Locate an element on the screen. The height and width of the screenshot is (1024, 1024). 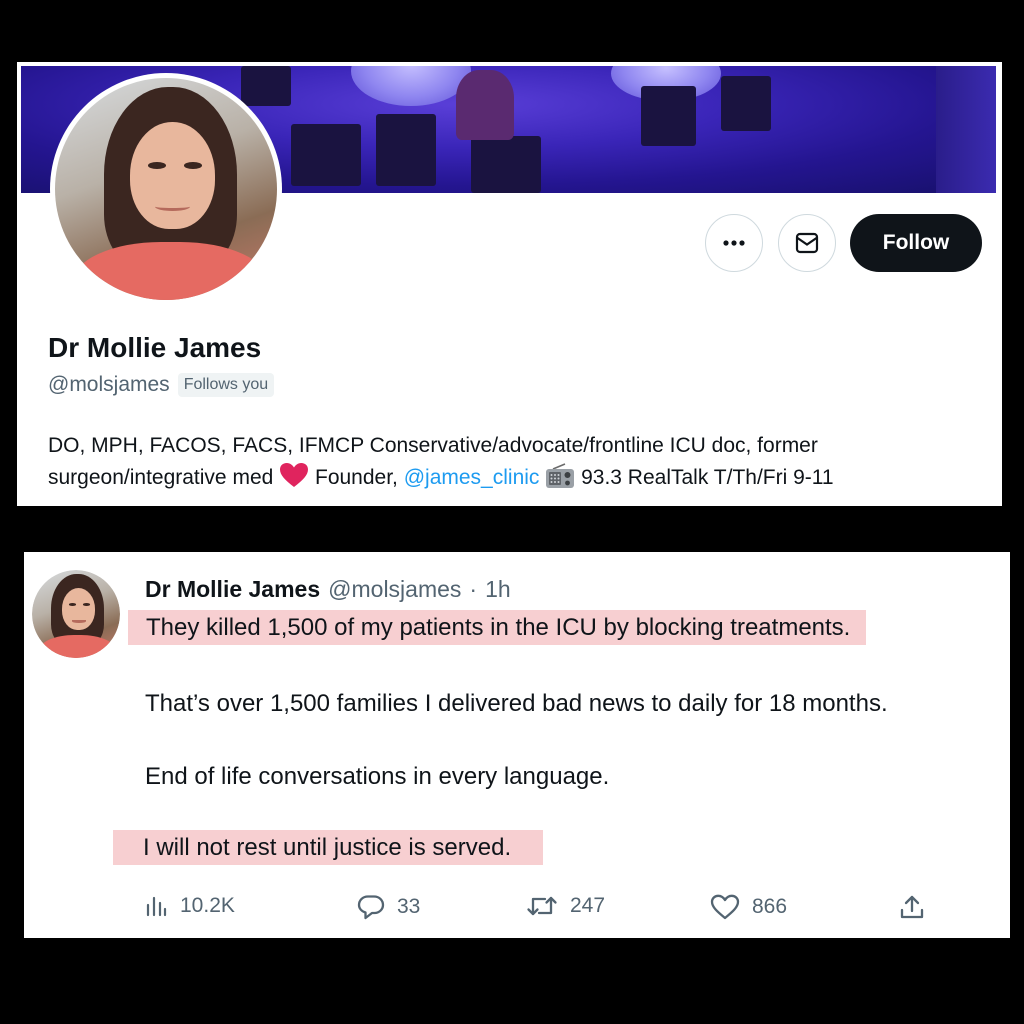
share-icon is located at coordinates (912, 907).